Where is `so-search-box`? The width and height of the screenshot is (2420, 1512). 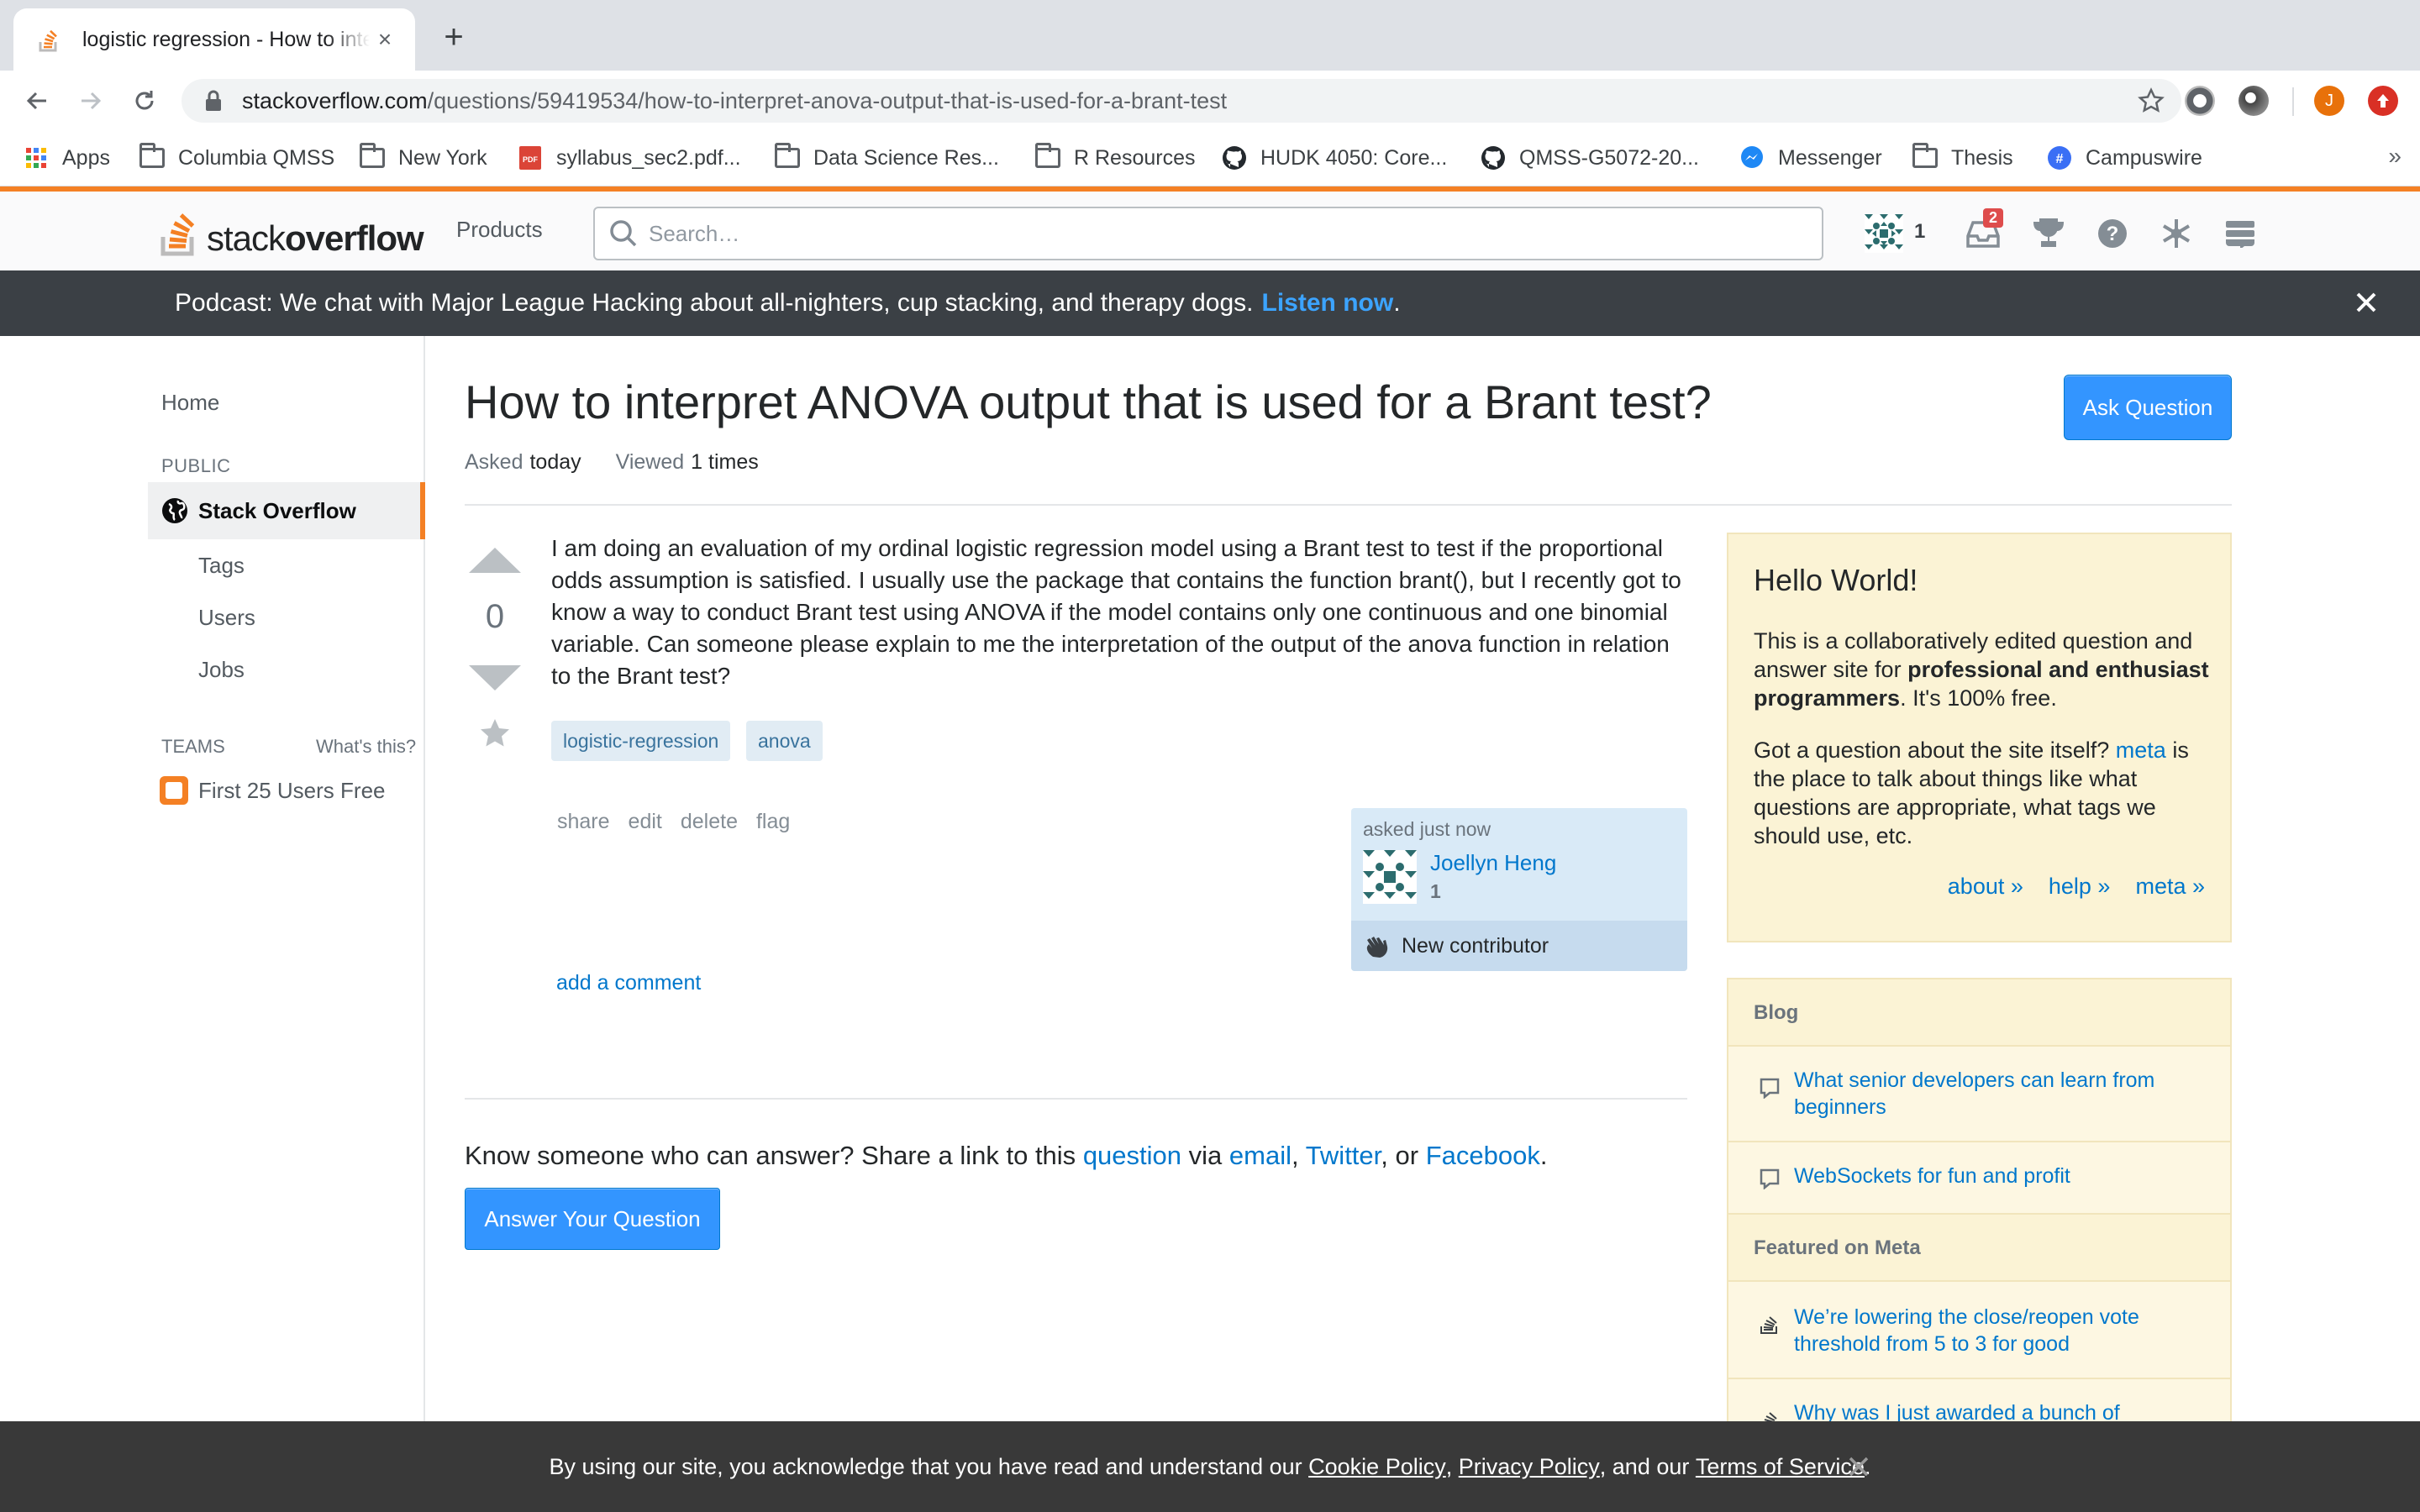 so-search-box is located at coordinates (1208, 233).